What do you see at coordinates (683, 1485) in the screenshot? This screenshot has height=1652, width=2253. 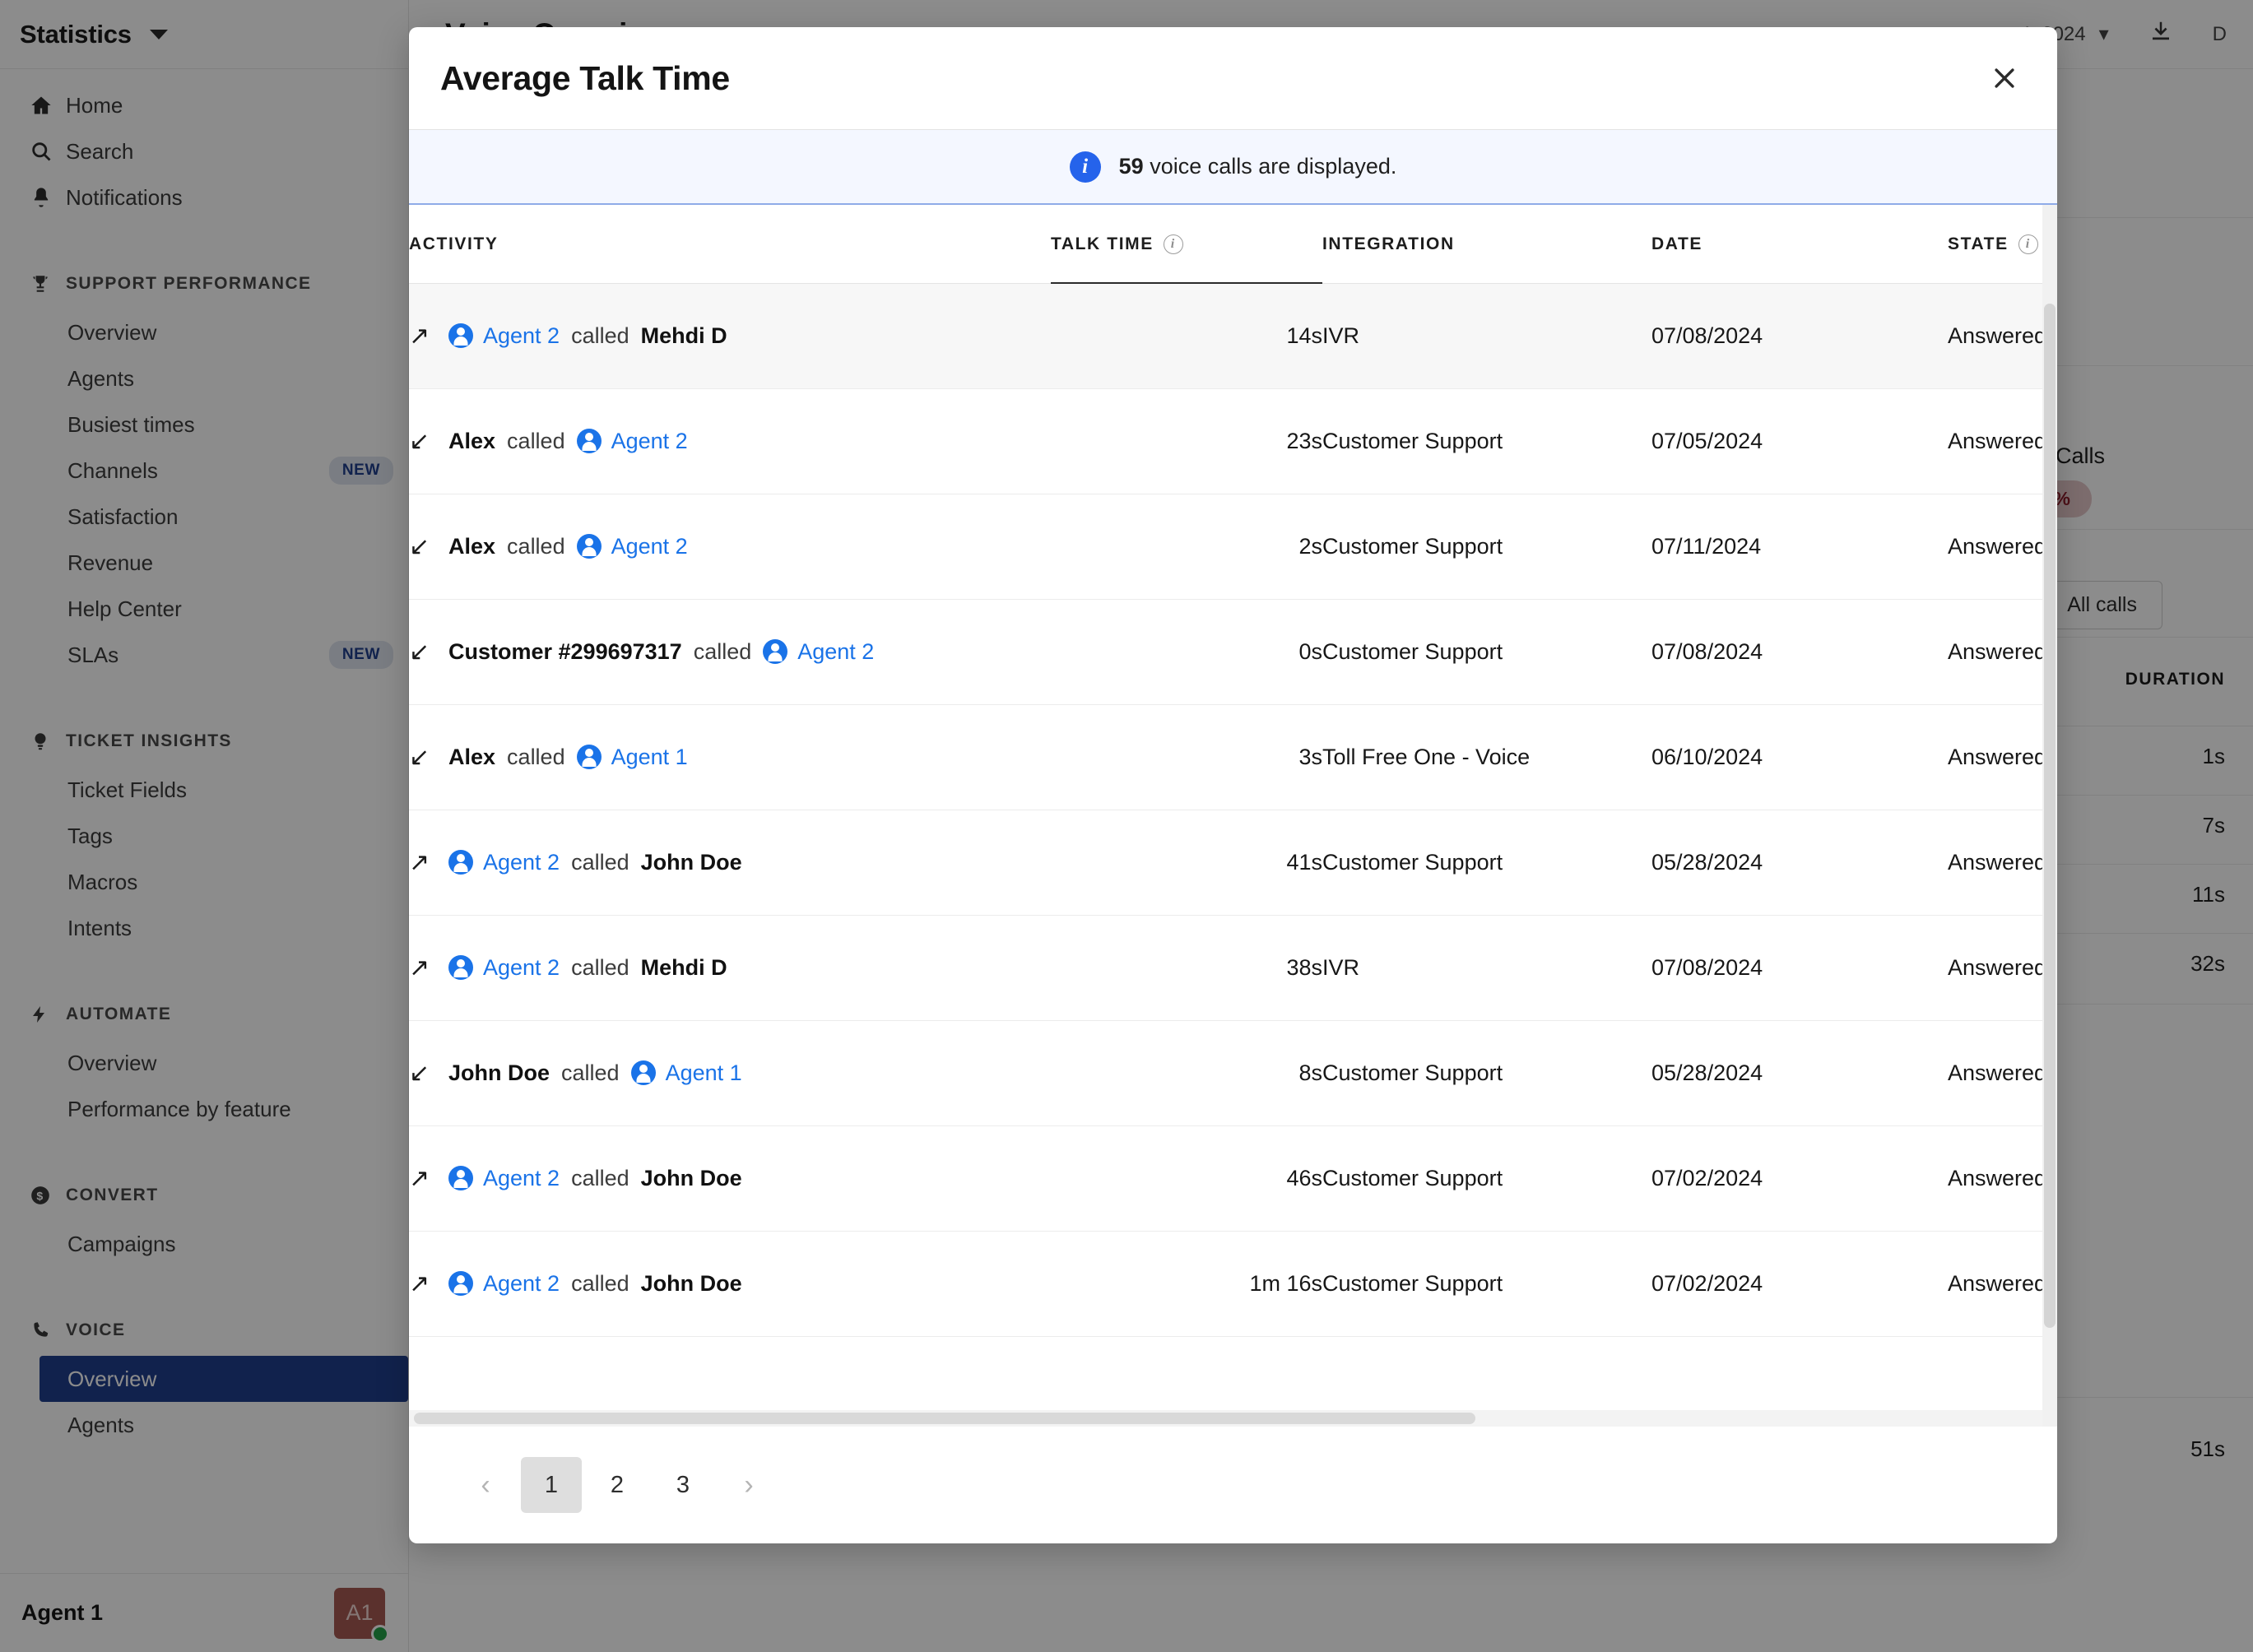 I see `pagination-page-3: 3` at bounding box center [683, 1485].